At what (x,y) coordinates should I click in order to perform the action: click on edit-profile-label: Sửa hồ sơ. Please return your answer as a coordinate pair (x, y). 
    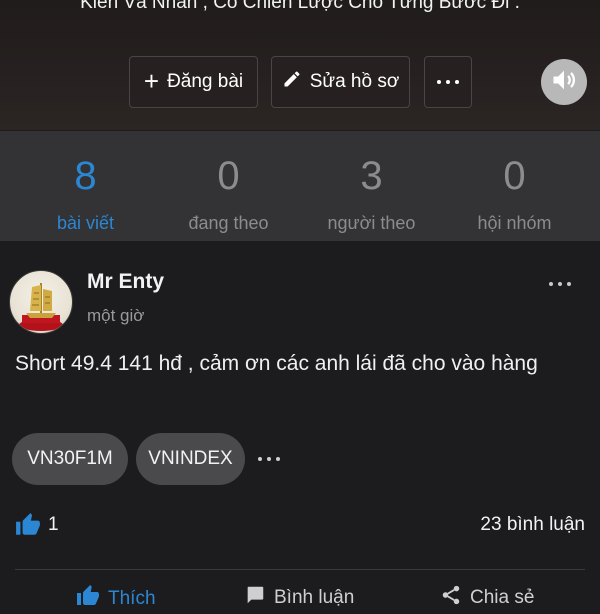
    Looking at the image, I should click on (354, 81).